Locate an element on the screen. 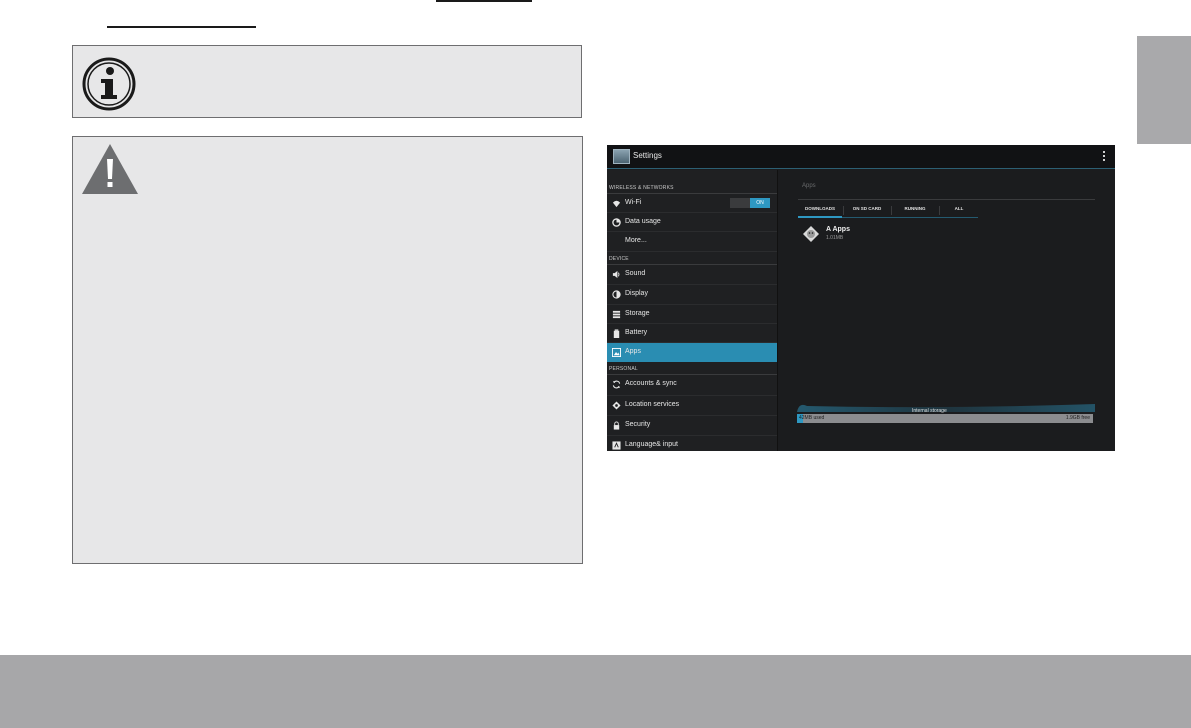 Image resolution: width=1191 pixels, height=728 pixels. storage-free-text: 1.9GB free is located at coordinates (1077, 418).